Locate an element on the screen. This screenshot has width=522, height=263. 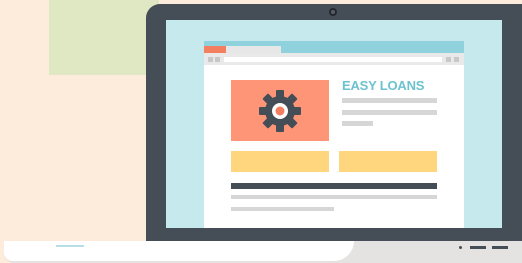
background-green-block is located at coordinates (104, 37).